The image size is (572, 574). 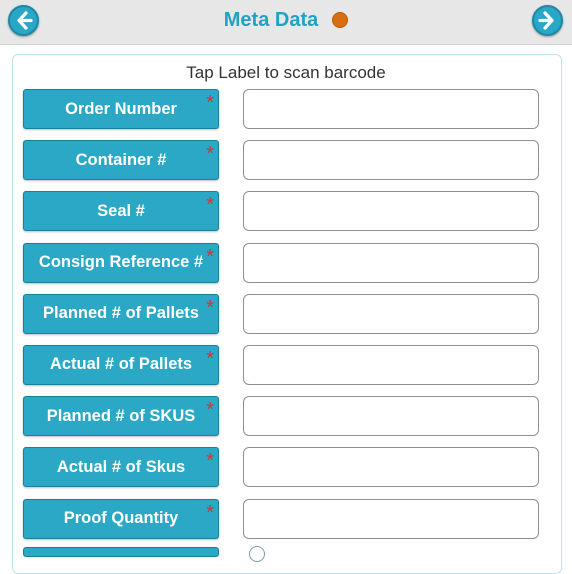 What do you see at coordinates (286, 72) in the screenshot?
I see `scan-hint: Tap Label to scan barcode` at bounding box center [286, 72].